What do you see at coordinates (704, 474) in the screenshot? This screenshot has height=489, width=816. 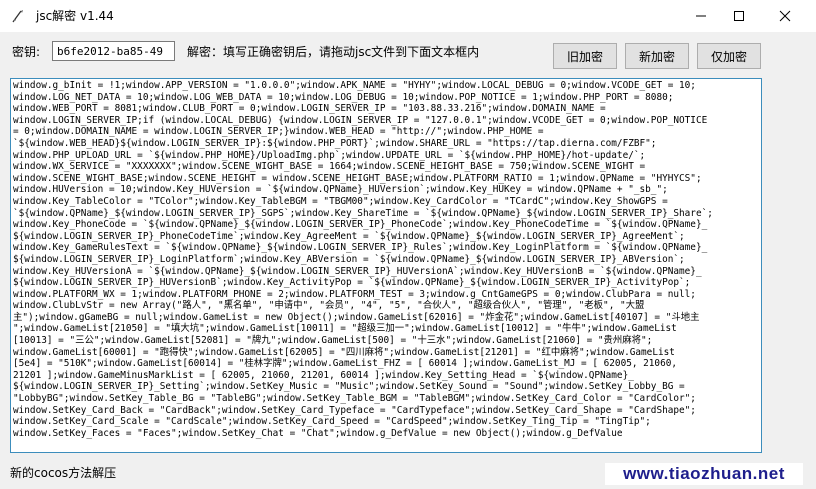 I see `watermark: www.tiaozhuan.net` at bounding box center [704, 474].